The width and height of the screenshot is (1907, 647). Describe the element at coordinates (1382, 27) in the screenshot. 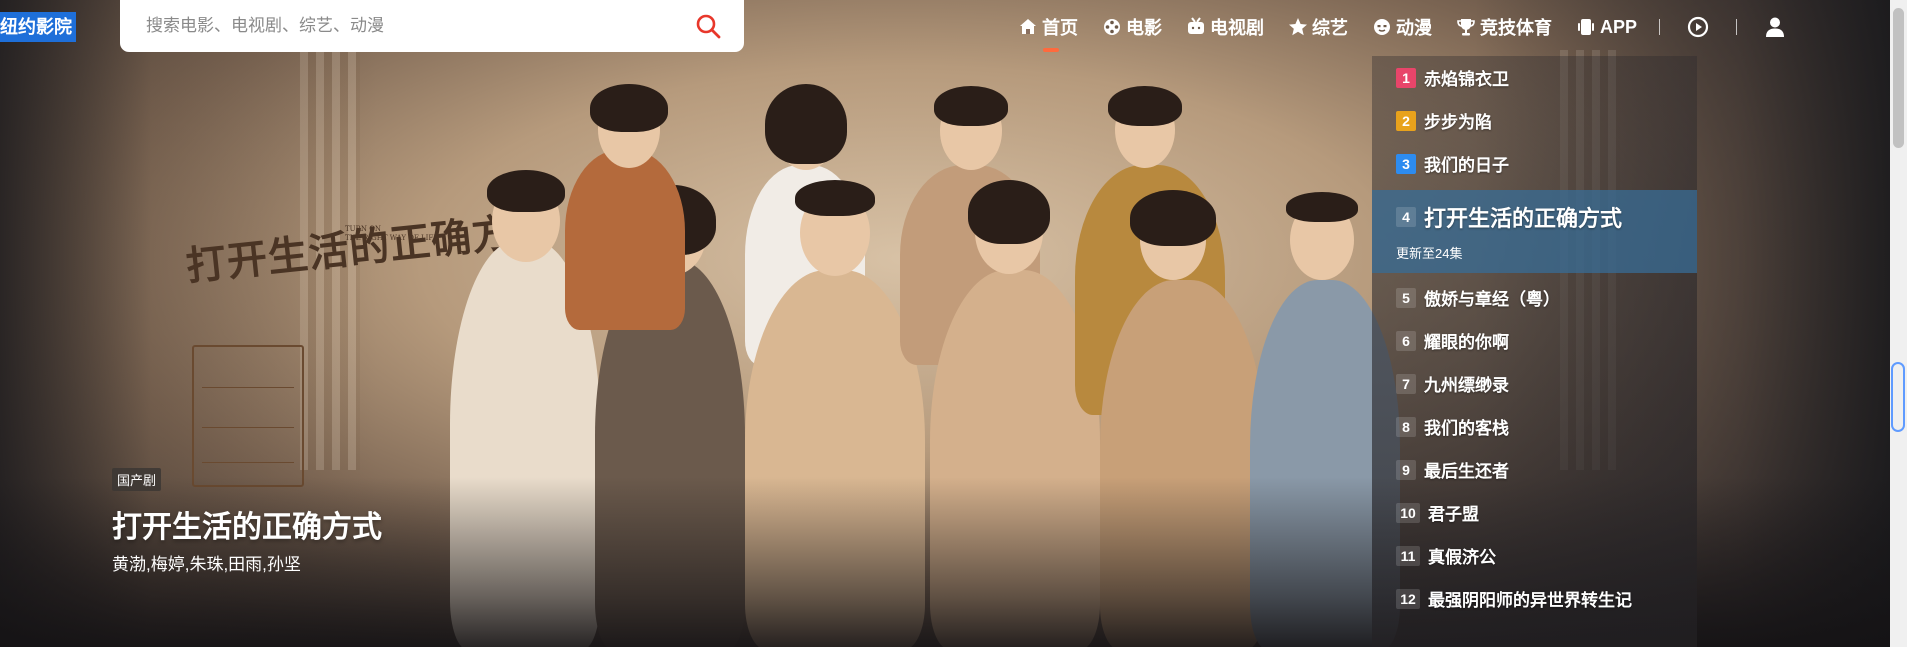

I see `anime-face-icon` at that location.